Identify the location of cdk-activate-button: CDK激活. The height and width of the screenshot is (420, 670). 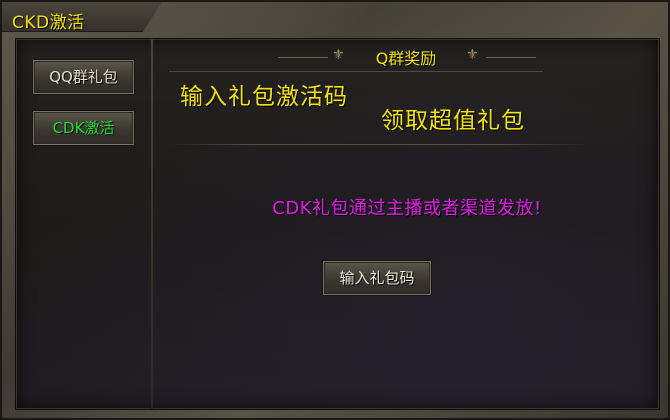
(83, 128).